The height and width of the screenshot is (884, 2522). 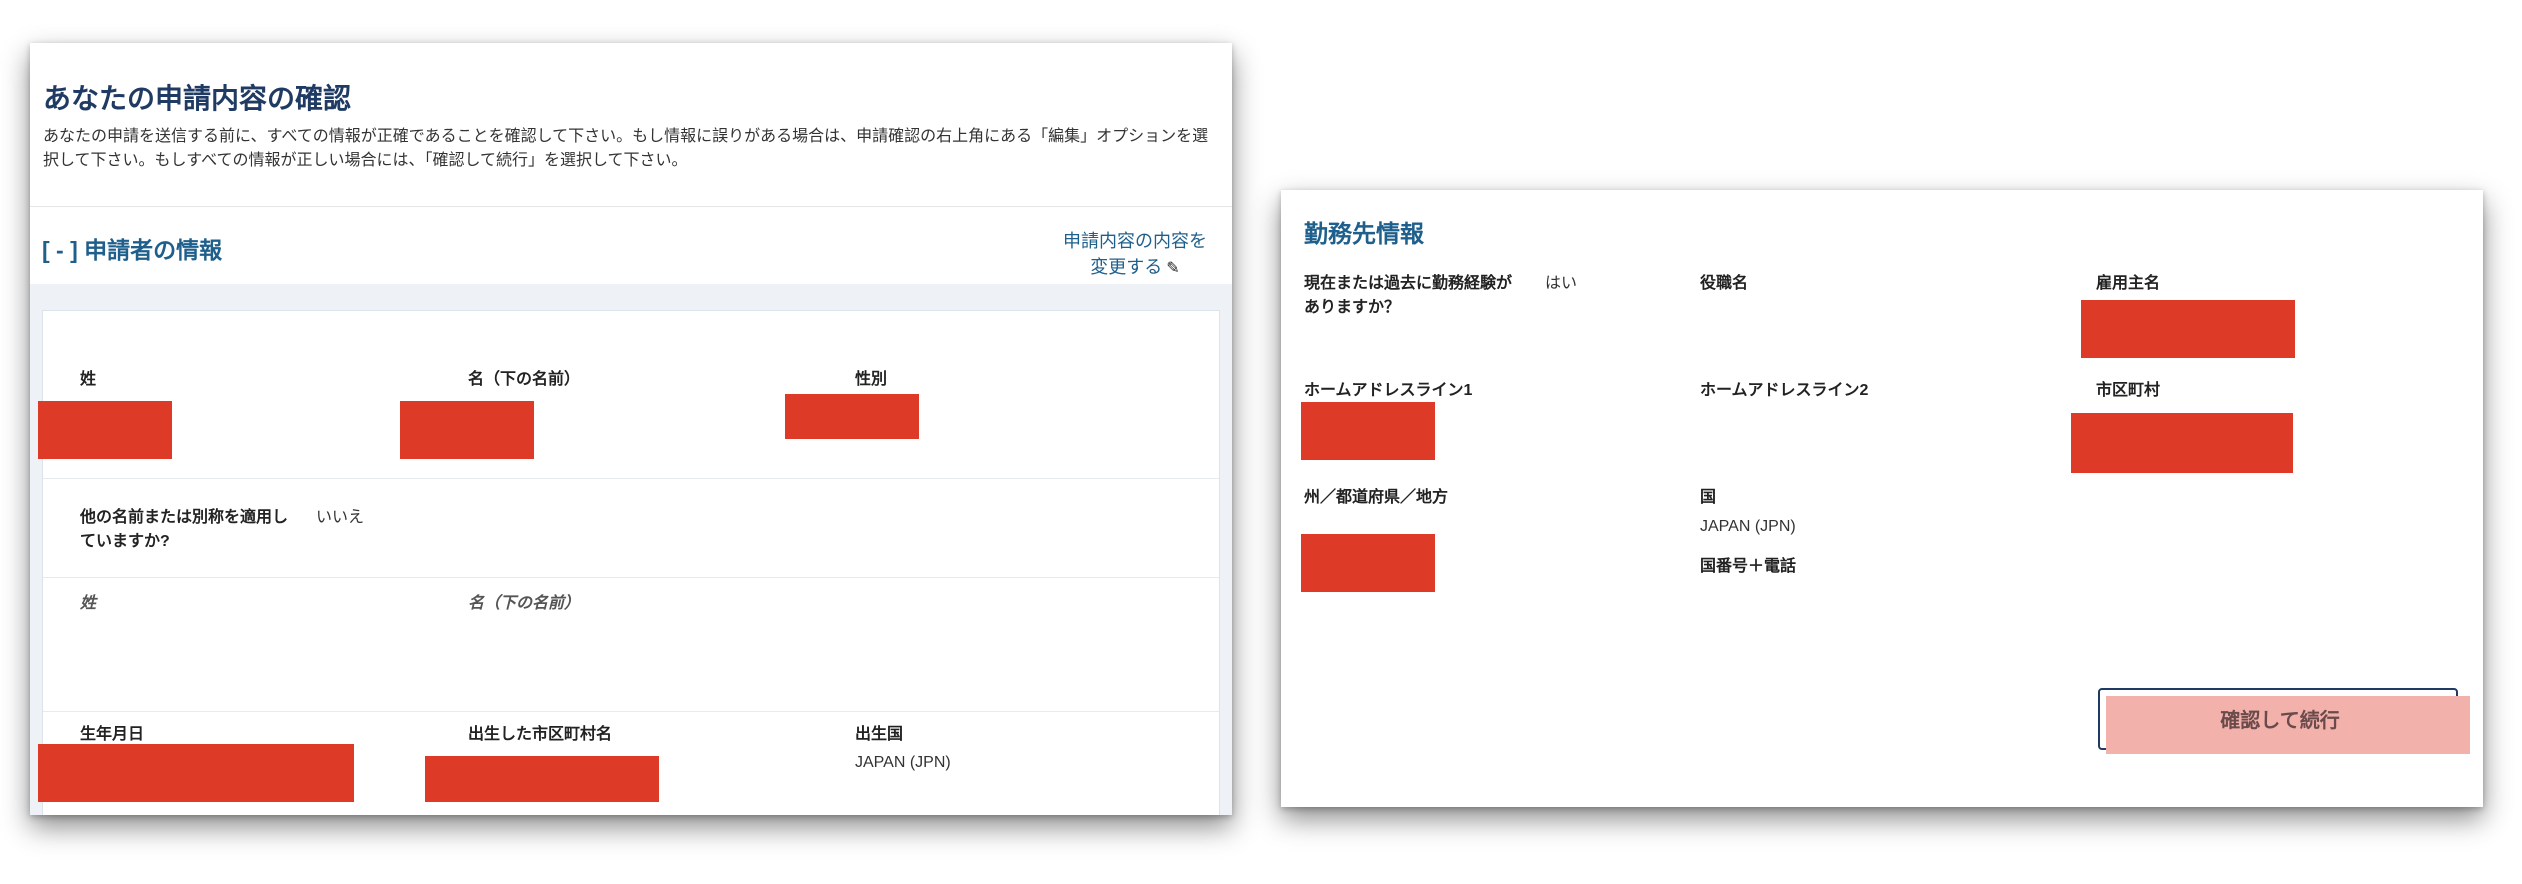 I want to click on job-title-label: 役職名, so click(x=1724, y=283).